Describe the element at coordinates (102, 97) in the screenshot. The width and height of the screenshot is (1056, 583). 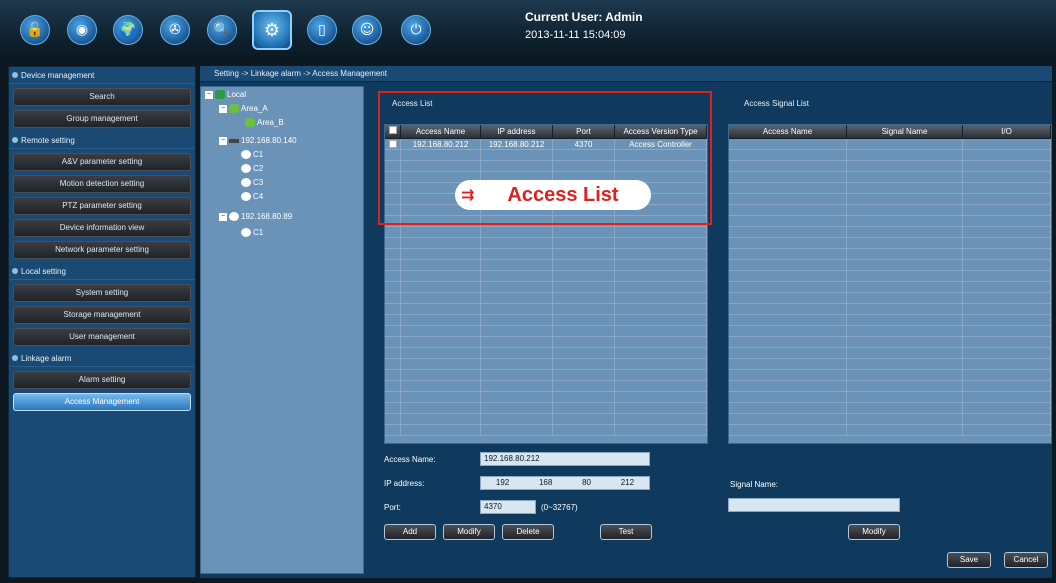
I see `sidebar-item-search: Search` at that location.